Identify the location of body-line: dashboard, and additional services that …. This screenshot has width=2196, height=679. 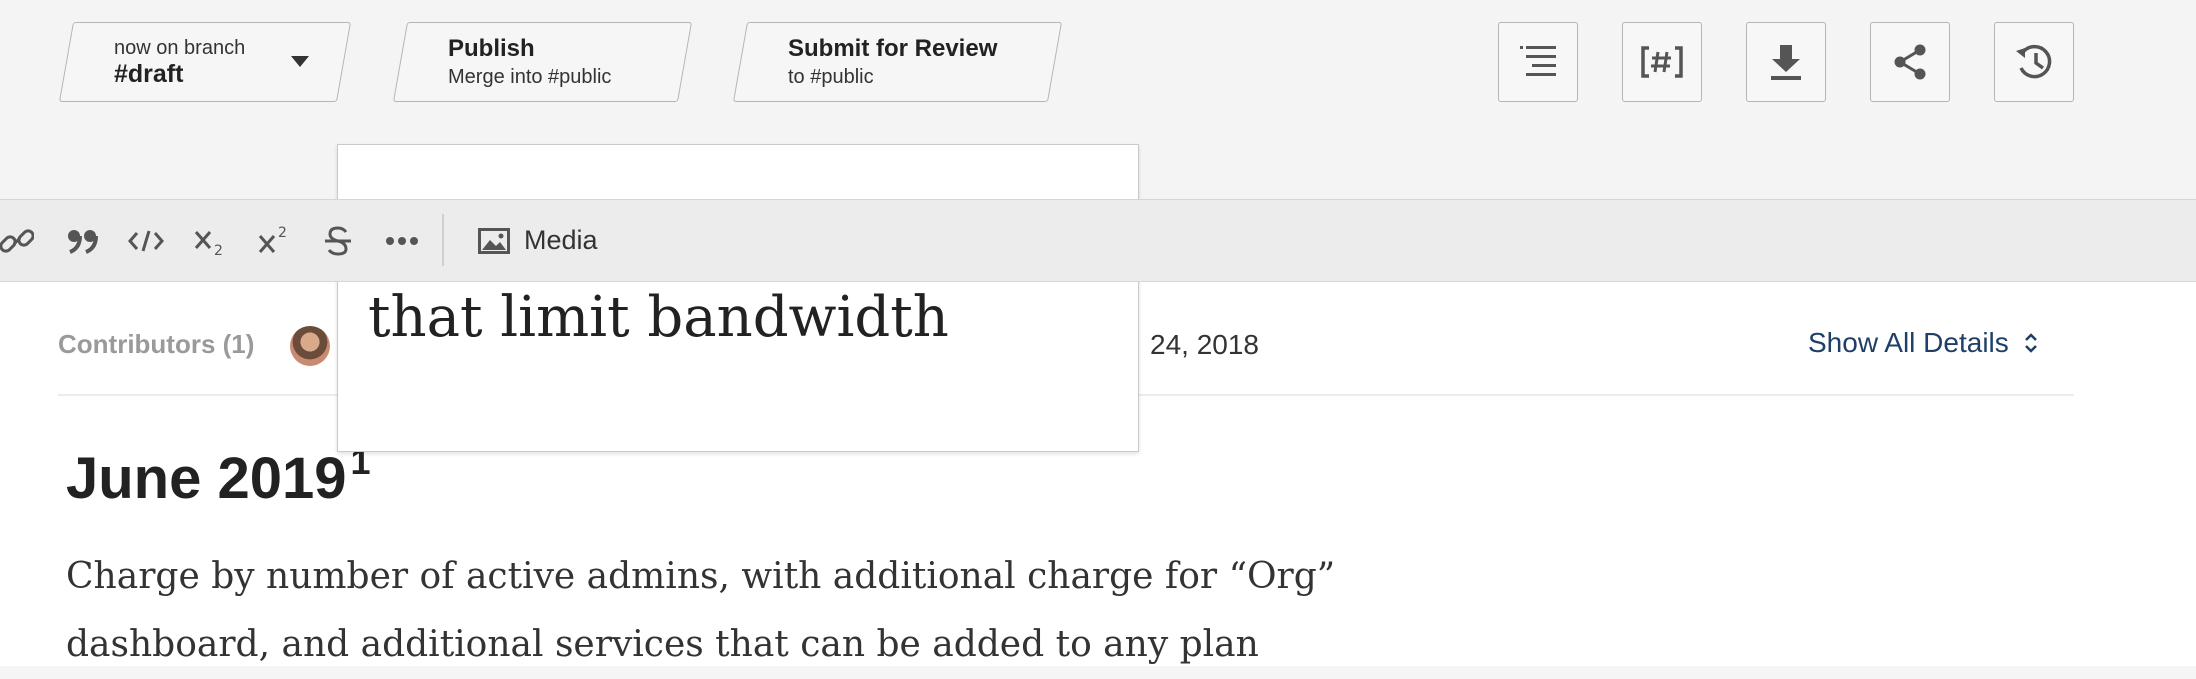
(662, 644).